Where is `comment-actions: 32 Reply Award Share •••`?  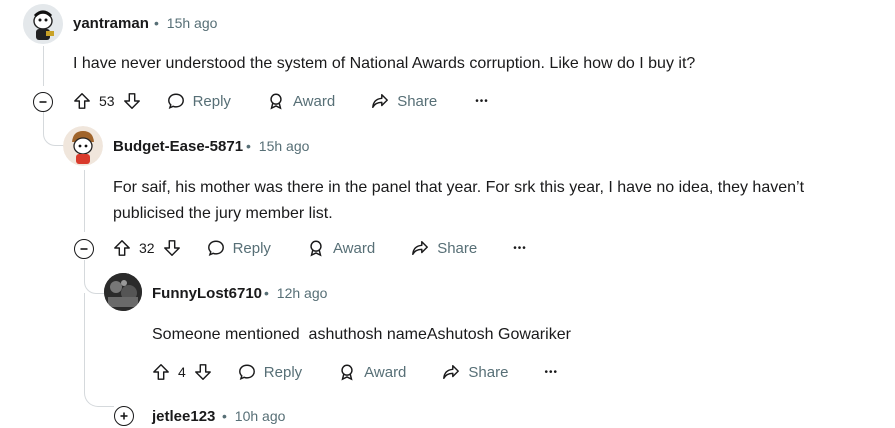
comment-actions: 32 Reply Award Share ••• is located at coordinates (320, 248).